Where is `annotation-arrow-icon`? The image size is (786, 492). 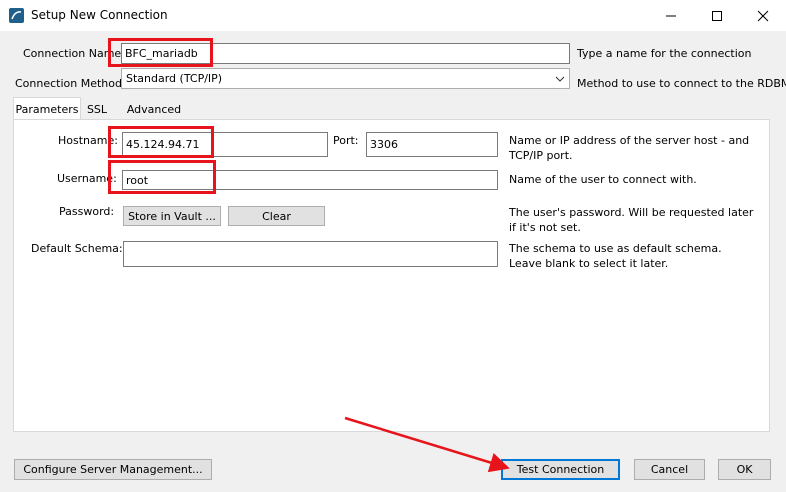
annotation-arrow-icon is located at coordinates (427, 444).